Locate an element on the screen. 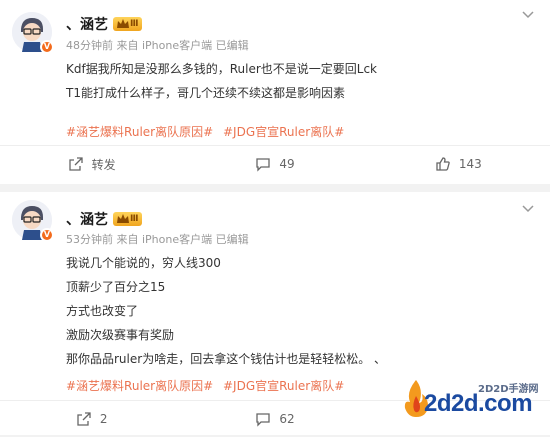 The width and height of the screenshot is (550, 437). comment-count: 49 is located at coordinates (287, 164).